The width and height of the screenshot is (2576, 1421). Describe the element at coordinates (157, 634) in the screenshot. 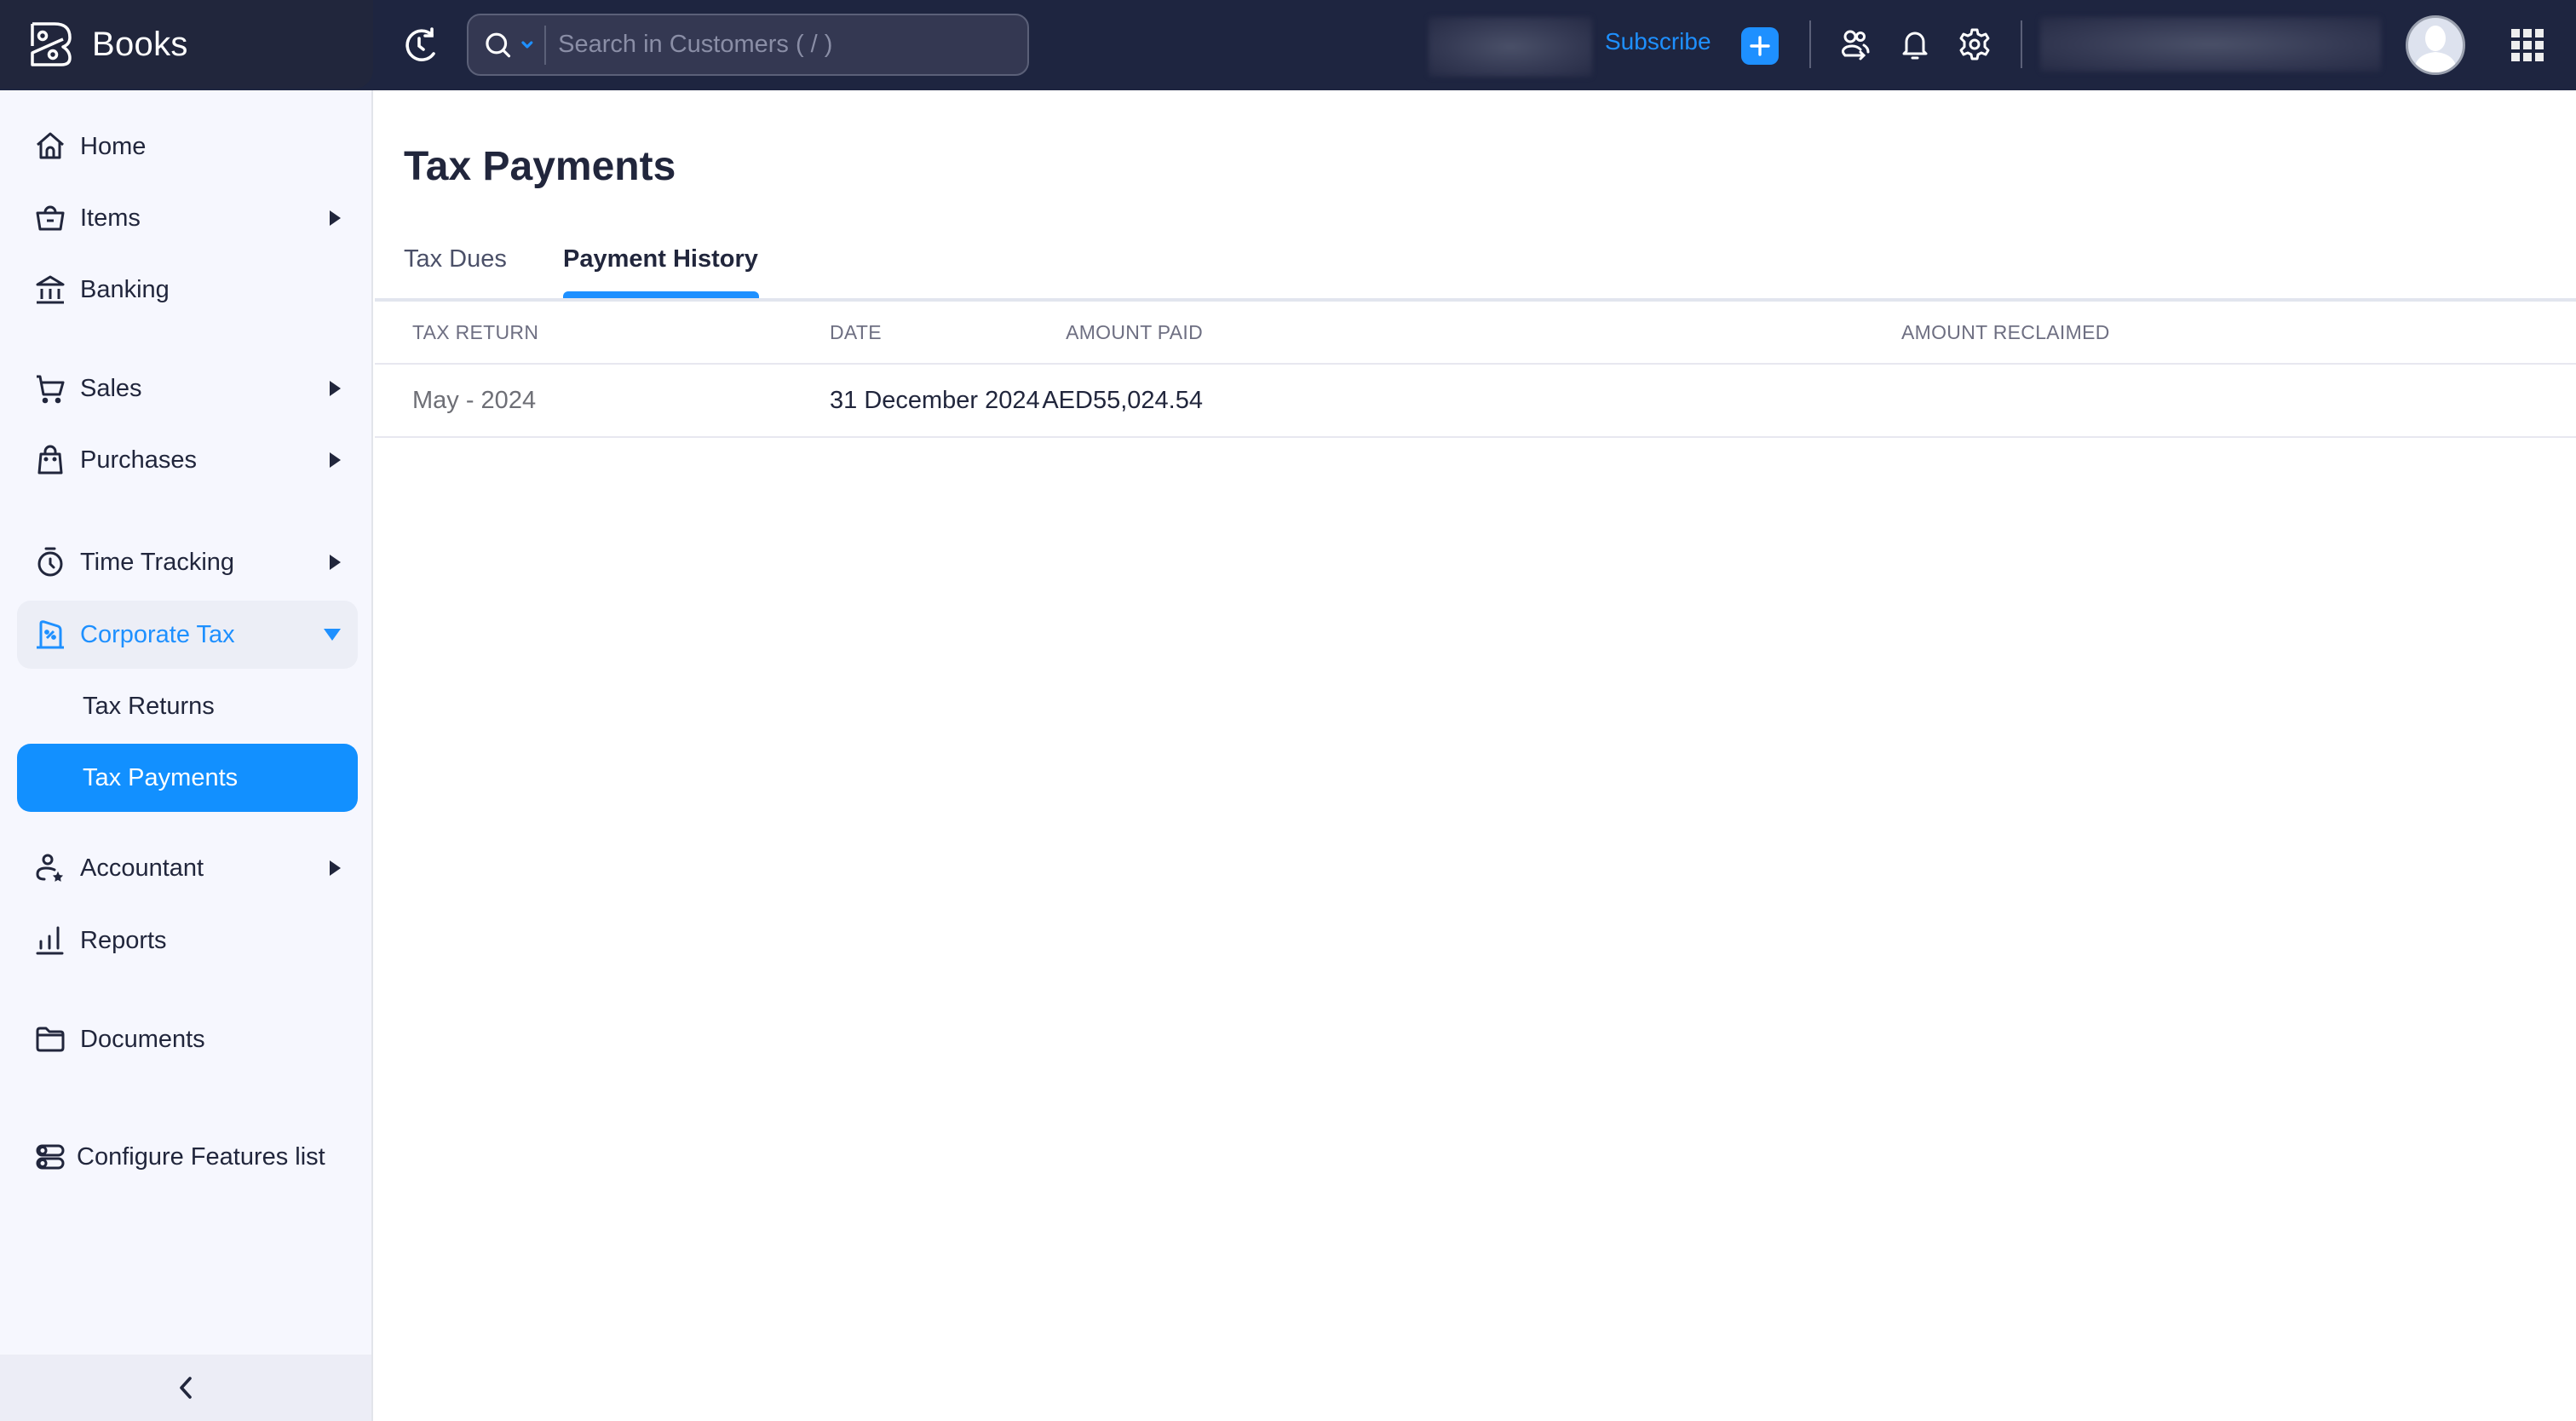

I see `sidebar-item-label: Corporate Tax` at that location.